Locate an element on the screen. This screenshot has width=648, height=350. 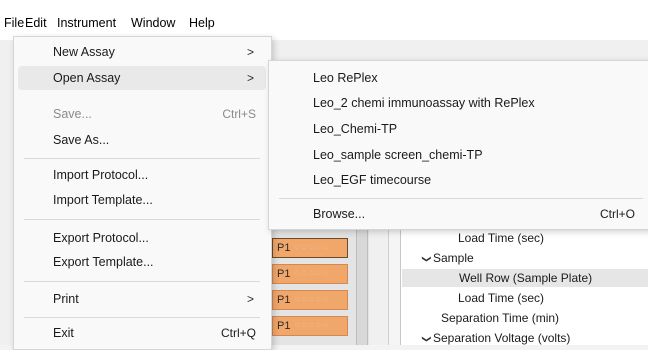
recent-assay-item: Leo RePlex is located at coordinates (459, 78).